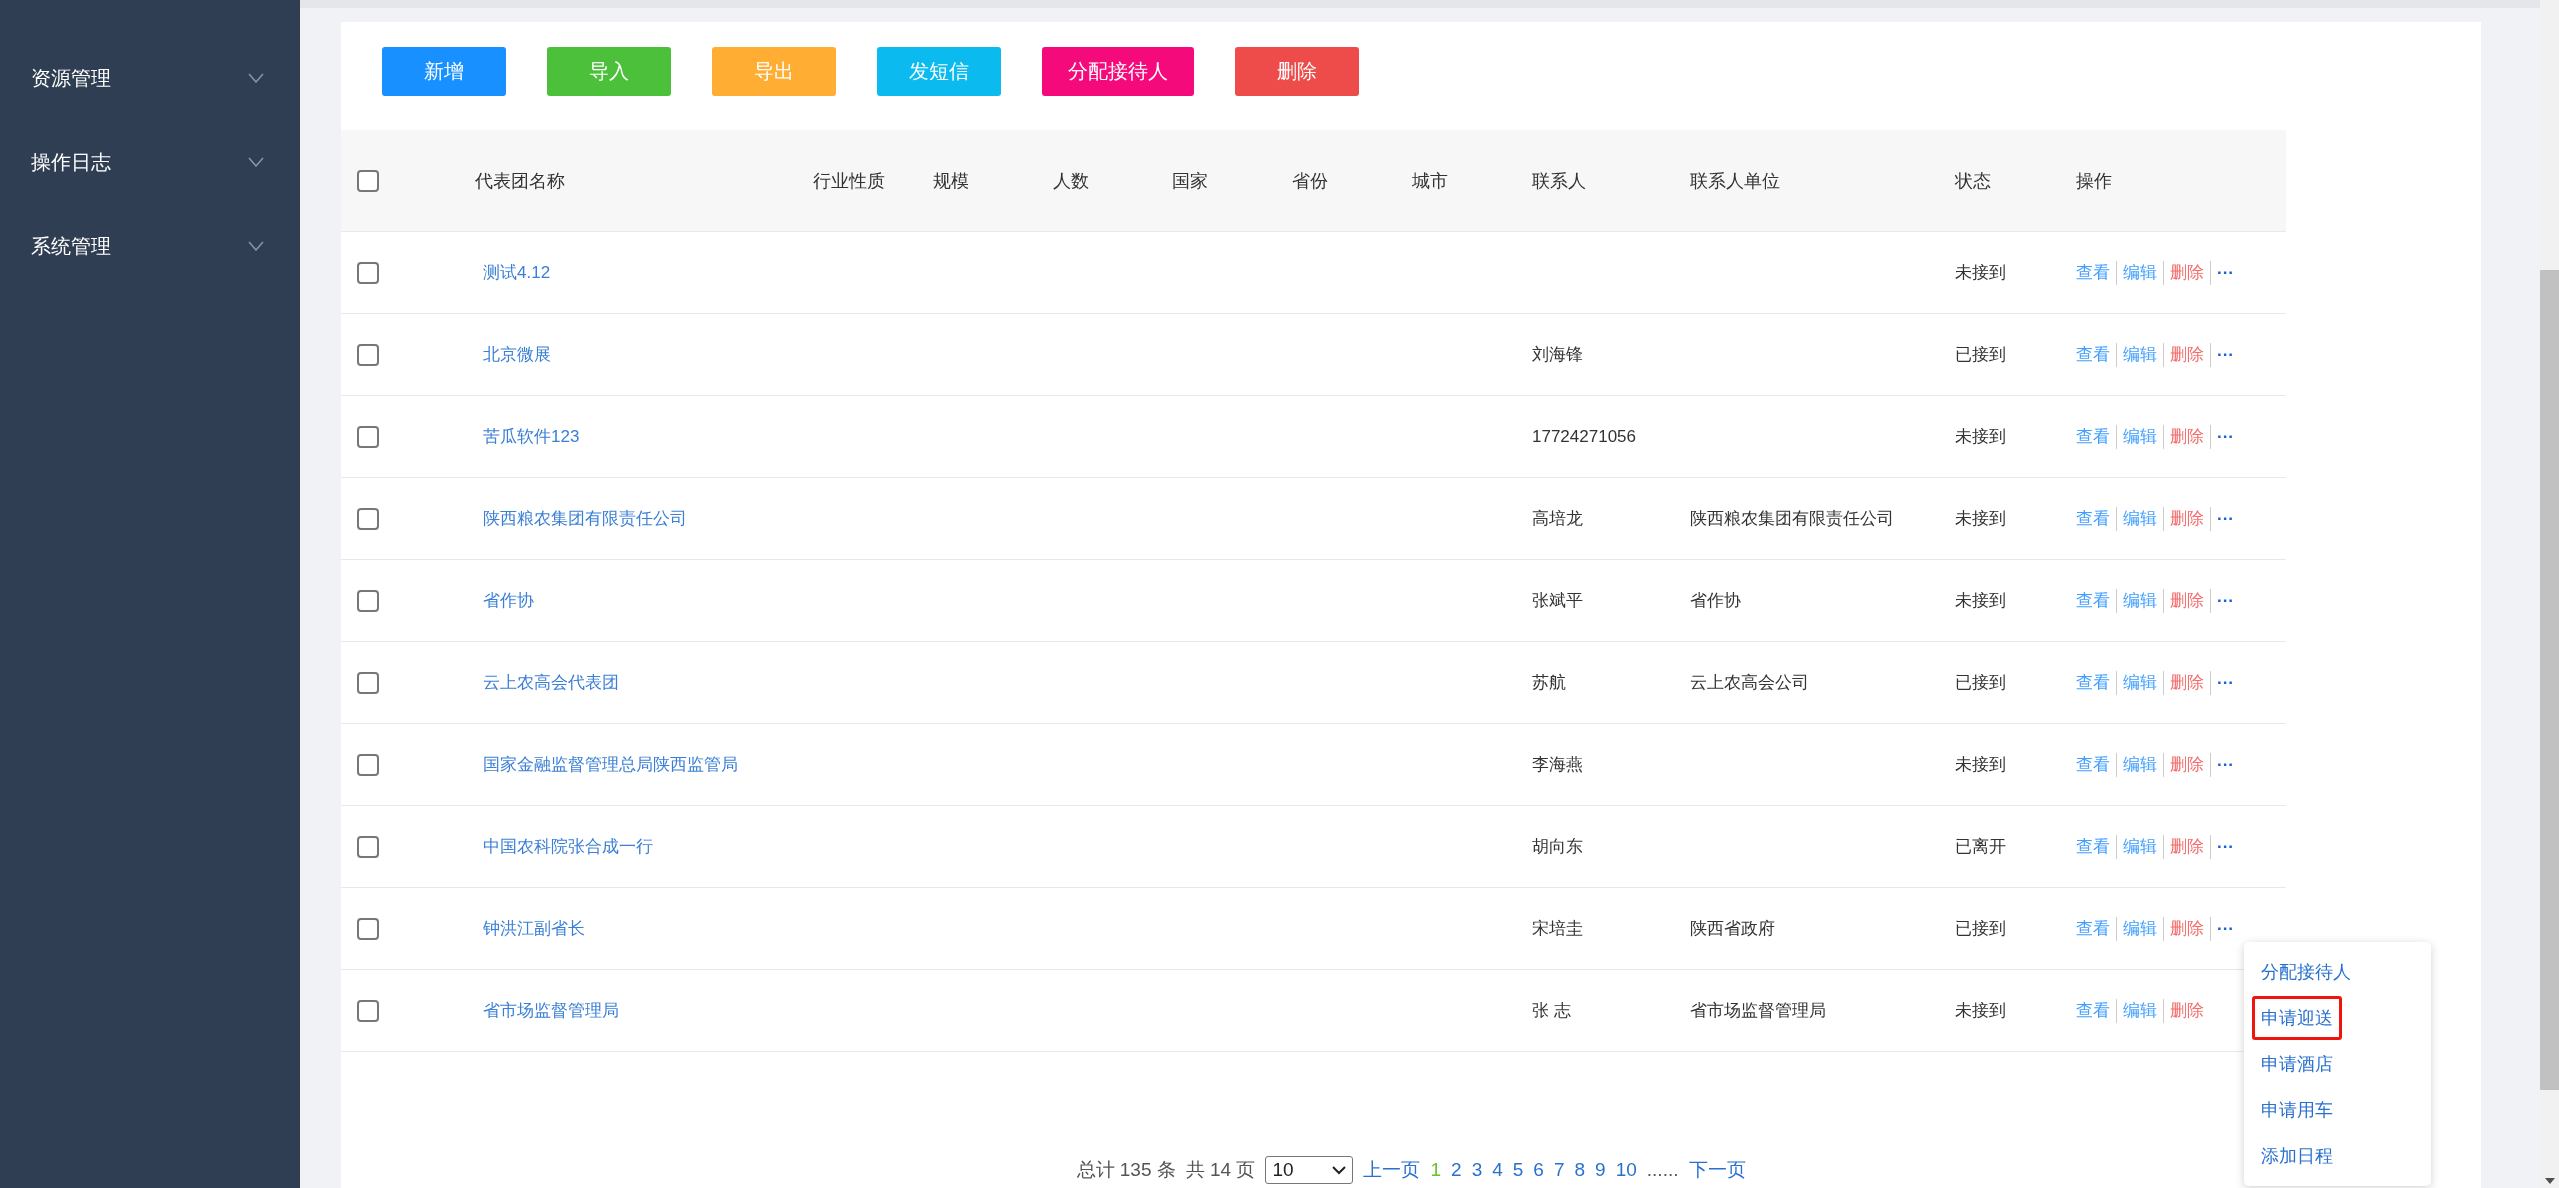 This screenshot has height=1188, width=2559. What do you see at coordinates (150, 78) in the screenshot?
I see `sidebar-item: 资源管理` at bounding box center [150, 78].